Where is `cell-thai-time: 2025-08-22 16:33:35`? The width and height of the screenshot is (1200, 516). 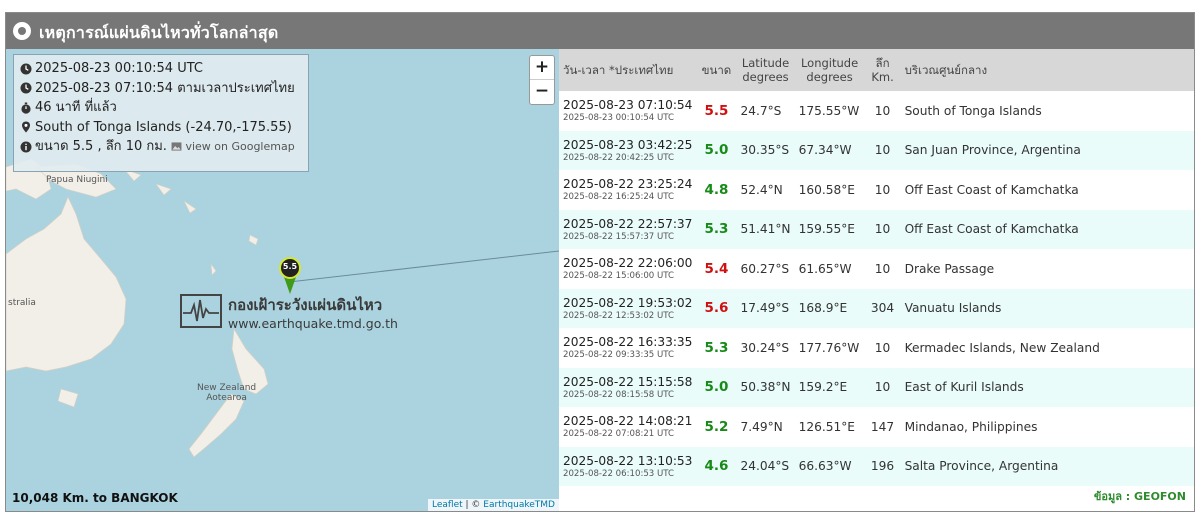 cell-thai-time: 2025-08-22 16:33:35 is located at coordinates (628, 342).